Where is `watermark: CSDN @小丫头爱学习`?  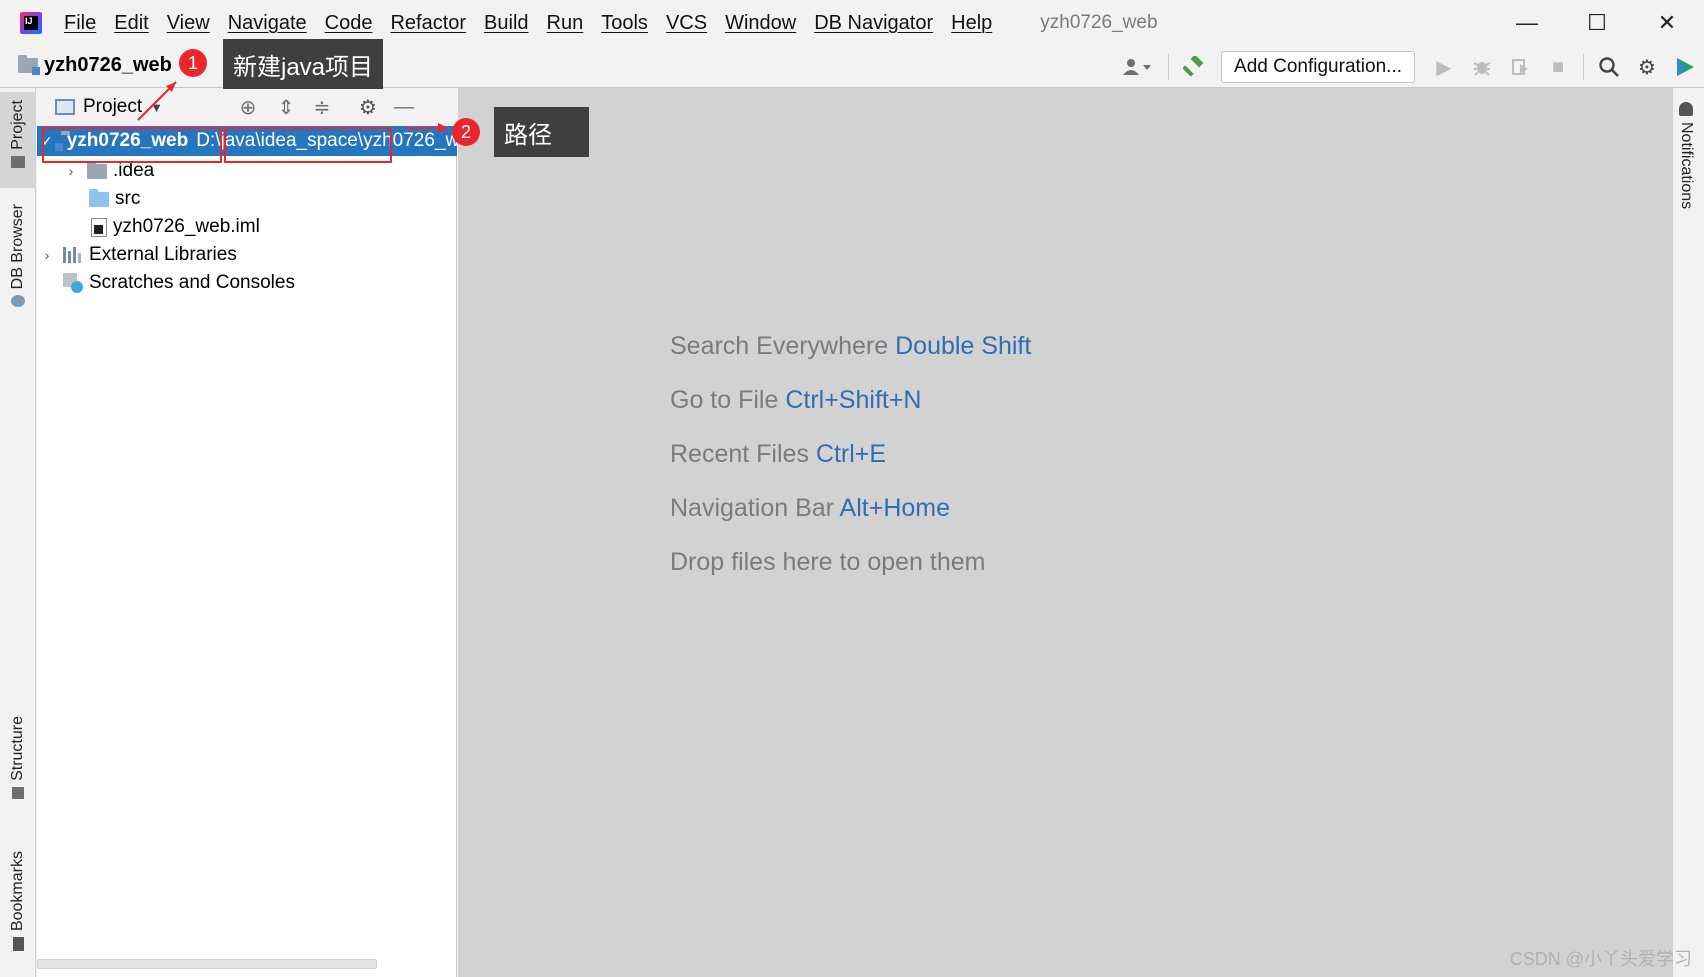 watermark: CSDN @小丫头爱学习 is located at coordinates (1600, 959).